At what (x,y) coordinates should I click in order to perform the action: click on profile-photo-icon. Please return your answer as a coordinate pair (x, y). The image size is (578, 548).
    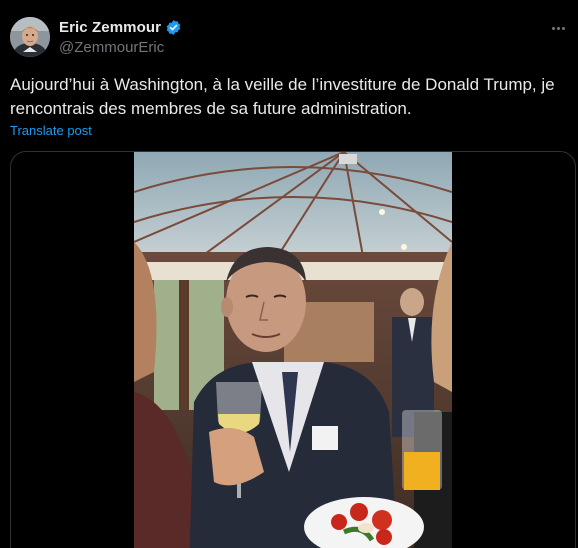
    Looking at the image, I should click on (30, 37).